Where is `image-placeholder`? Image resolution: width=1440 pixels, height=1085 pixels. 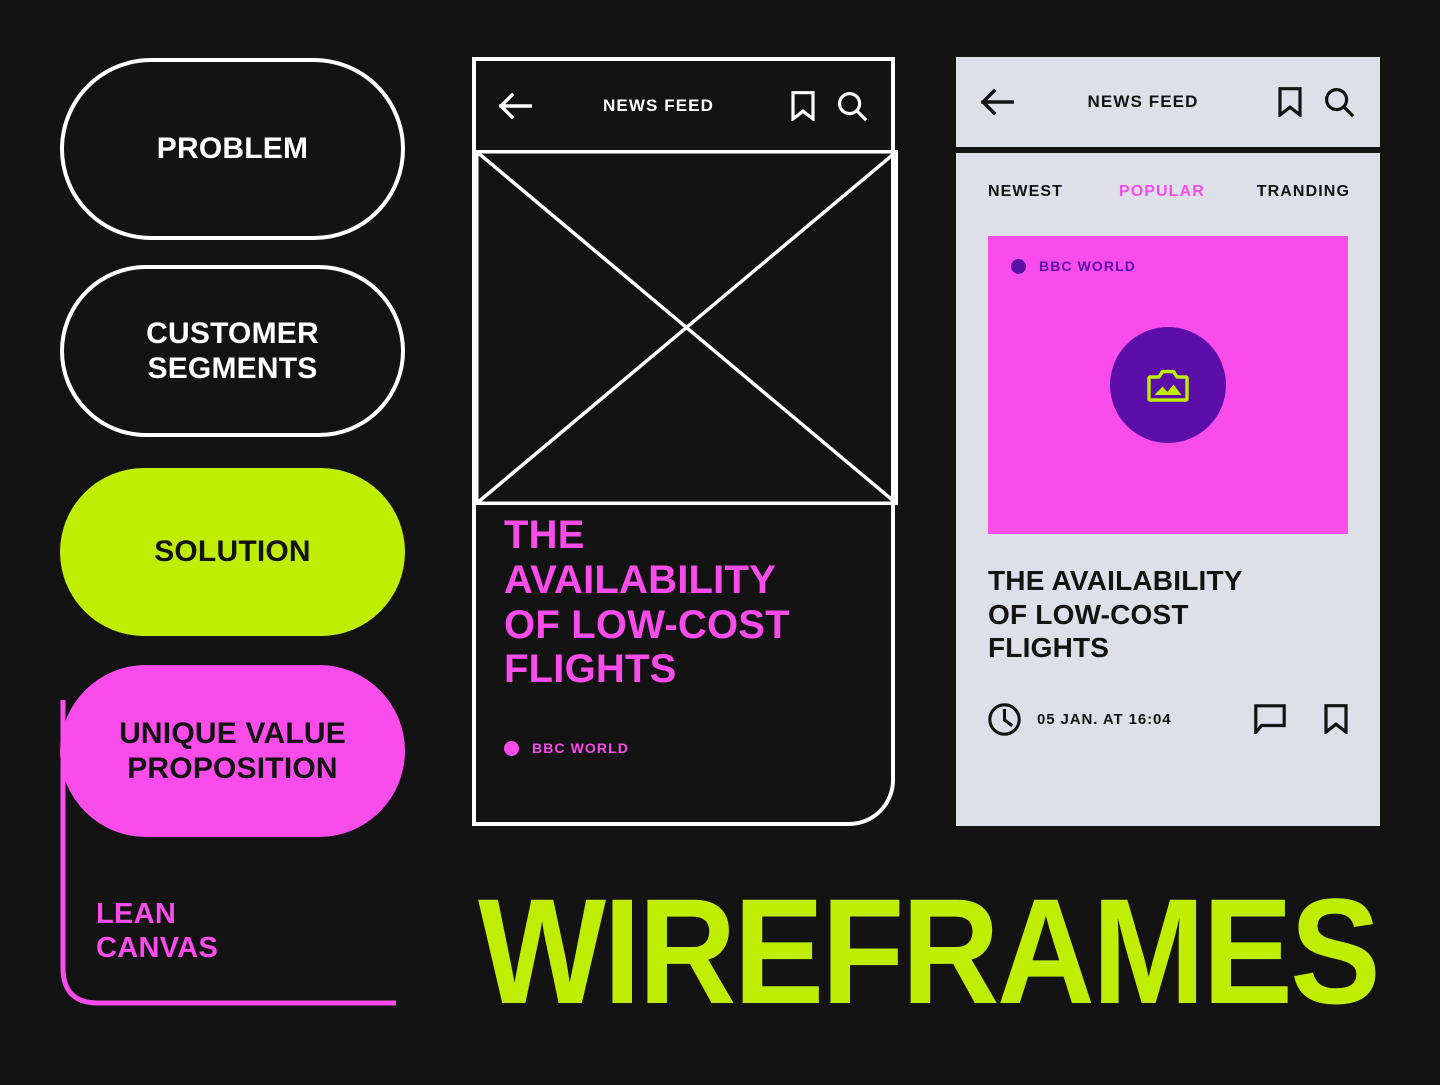 image-placeholder is located at coordinates (686, 327).